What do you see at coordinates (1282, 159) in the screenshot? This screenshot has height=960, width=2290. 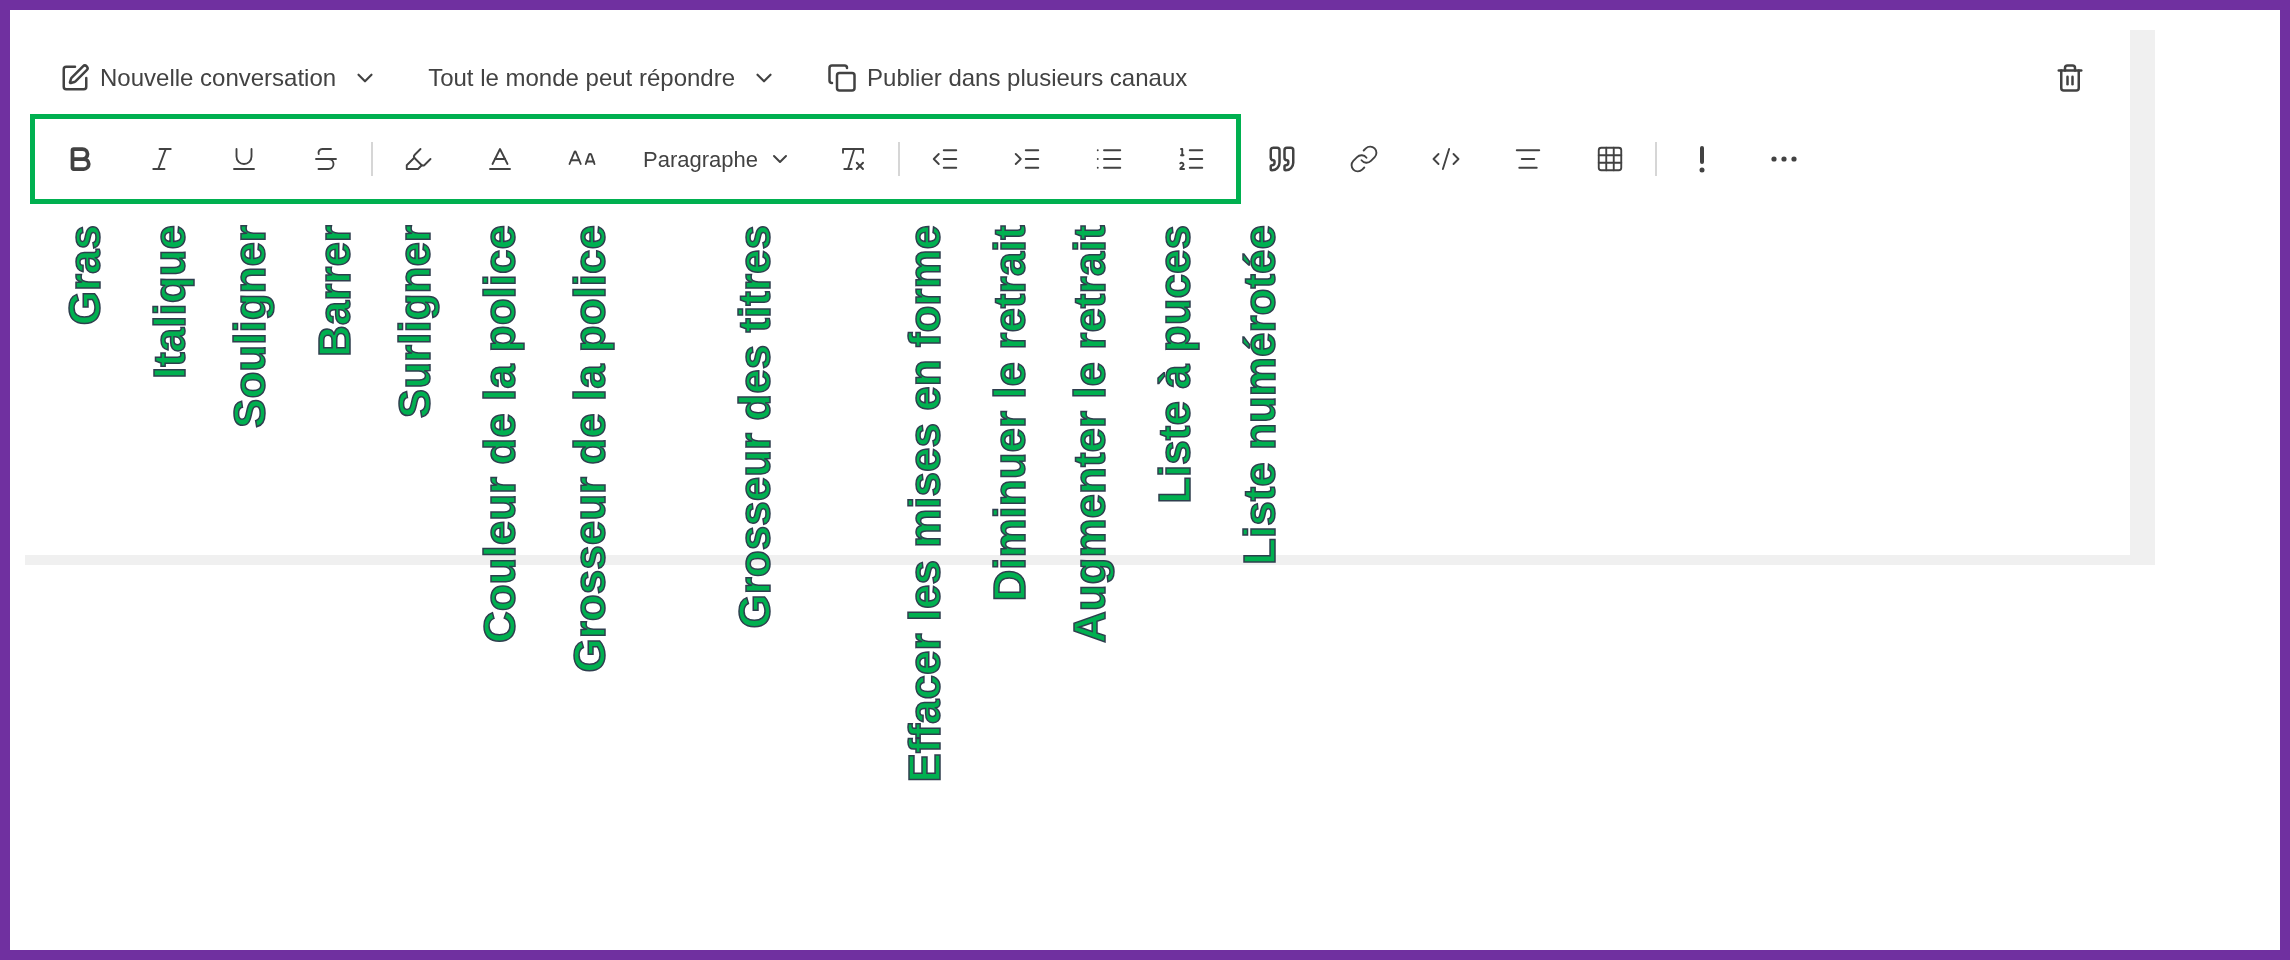 I see `quote-mark-icon` at bounding box center [1282, 159].